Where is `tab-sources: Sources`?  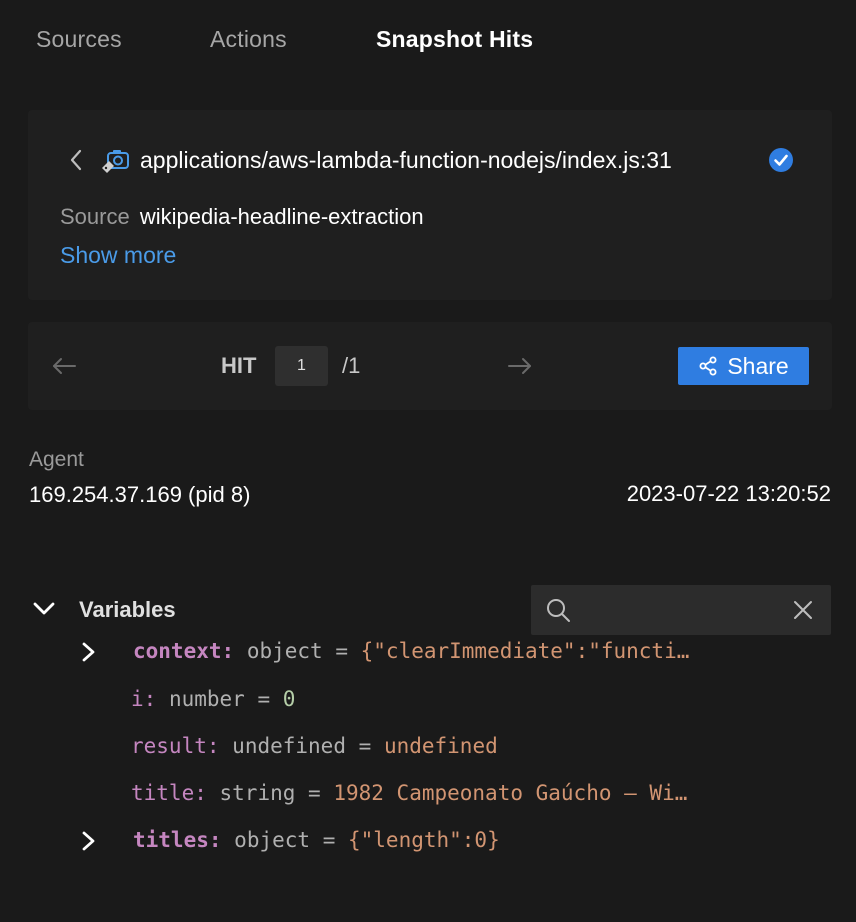
tab-sources: Sources is located at coordinates (79, 39).